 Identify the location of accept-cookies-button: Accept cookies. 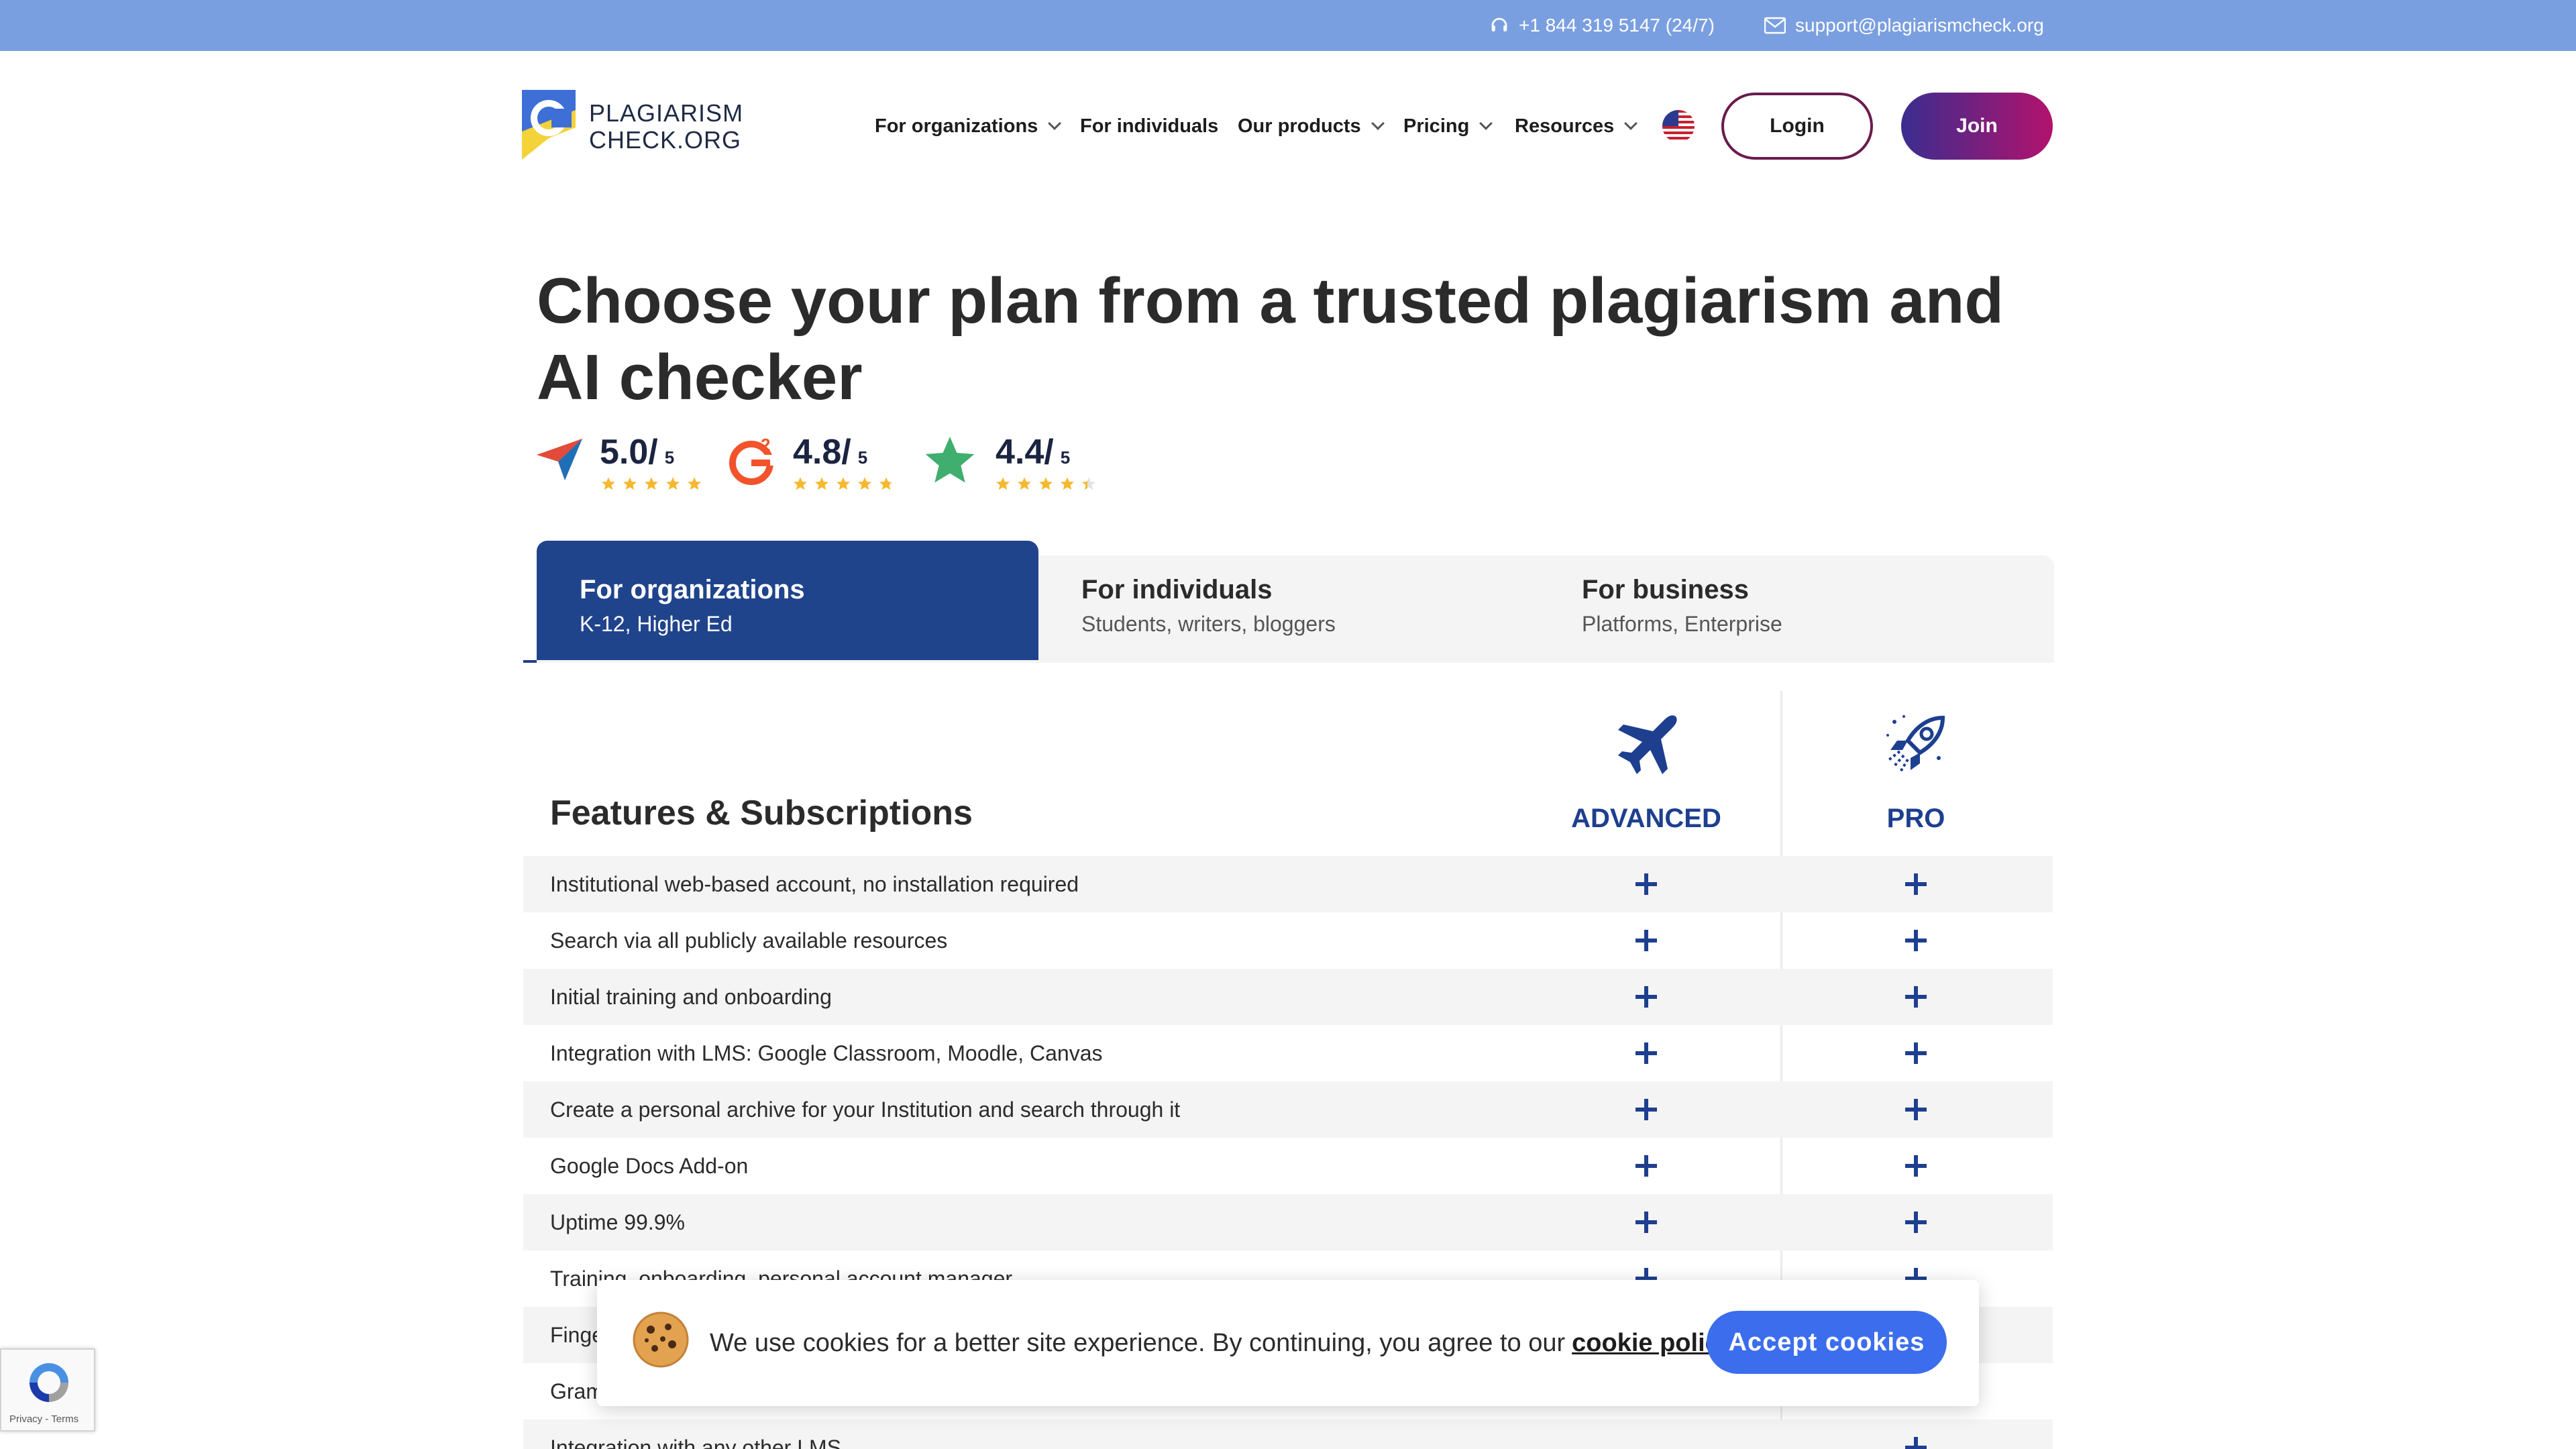
(1827, 1342).